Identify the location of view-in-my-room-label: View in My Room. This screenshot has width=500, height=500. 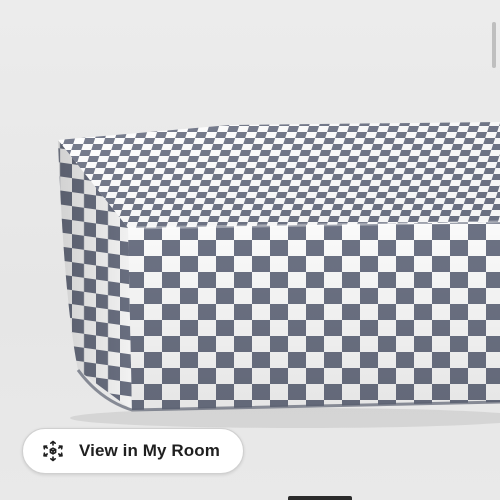
(149, 450).